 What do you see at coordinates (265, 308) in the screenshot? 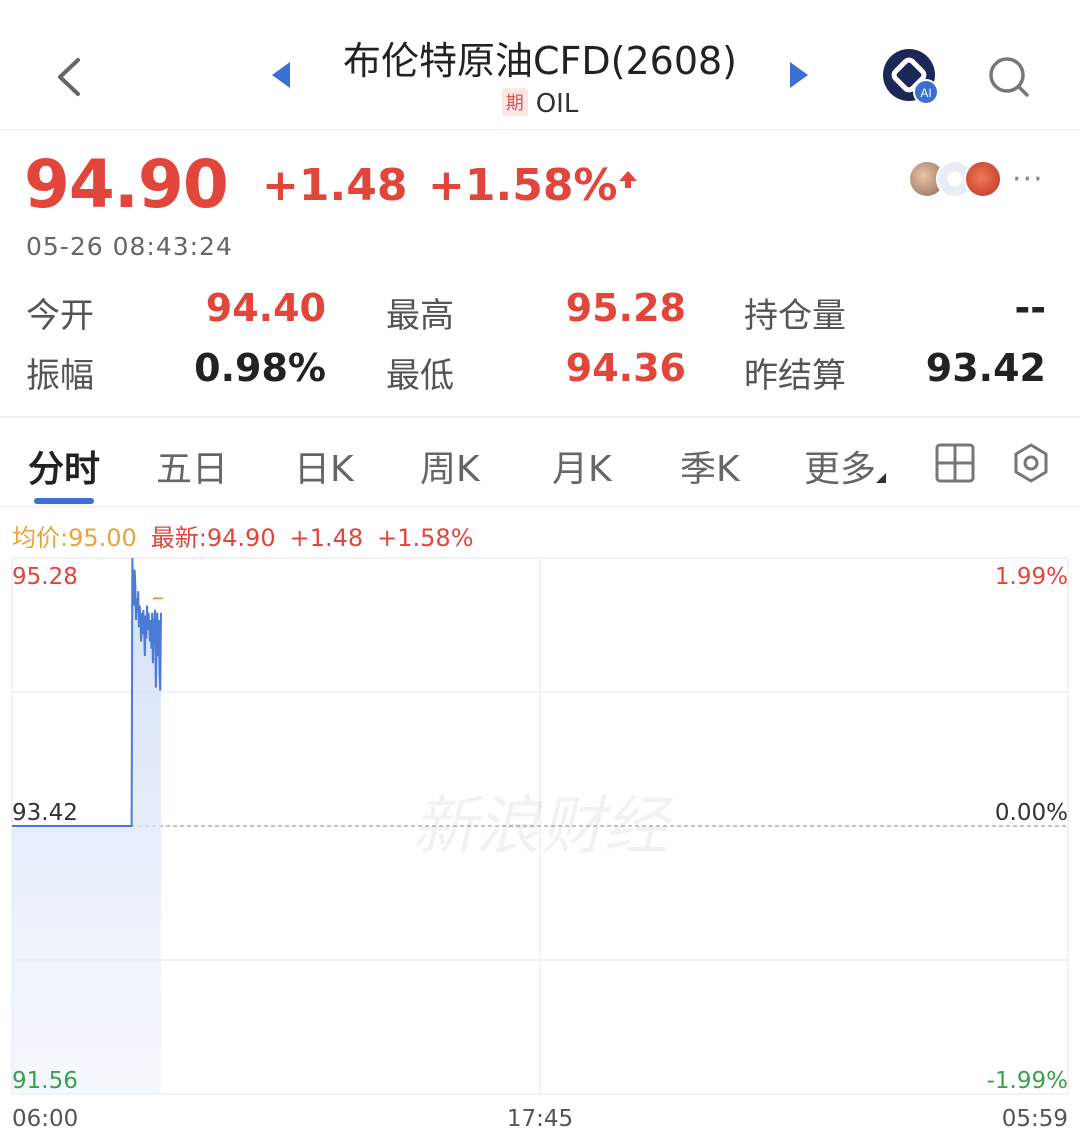
I see `open-value: 94.40` at bounding box center [265, 308].